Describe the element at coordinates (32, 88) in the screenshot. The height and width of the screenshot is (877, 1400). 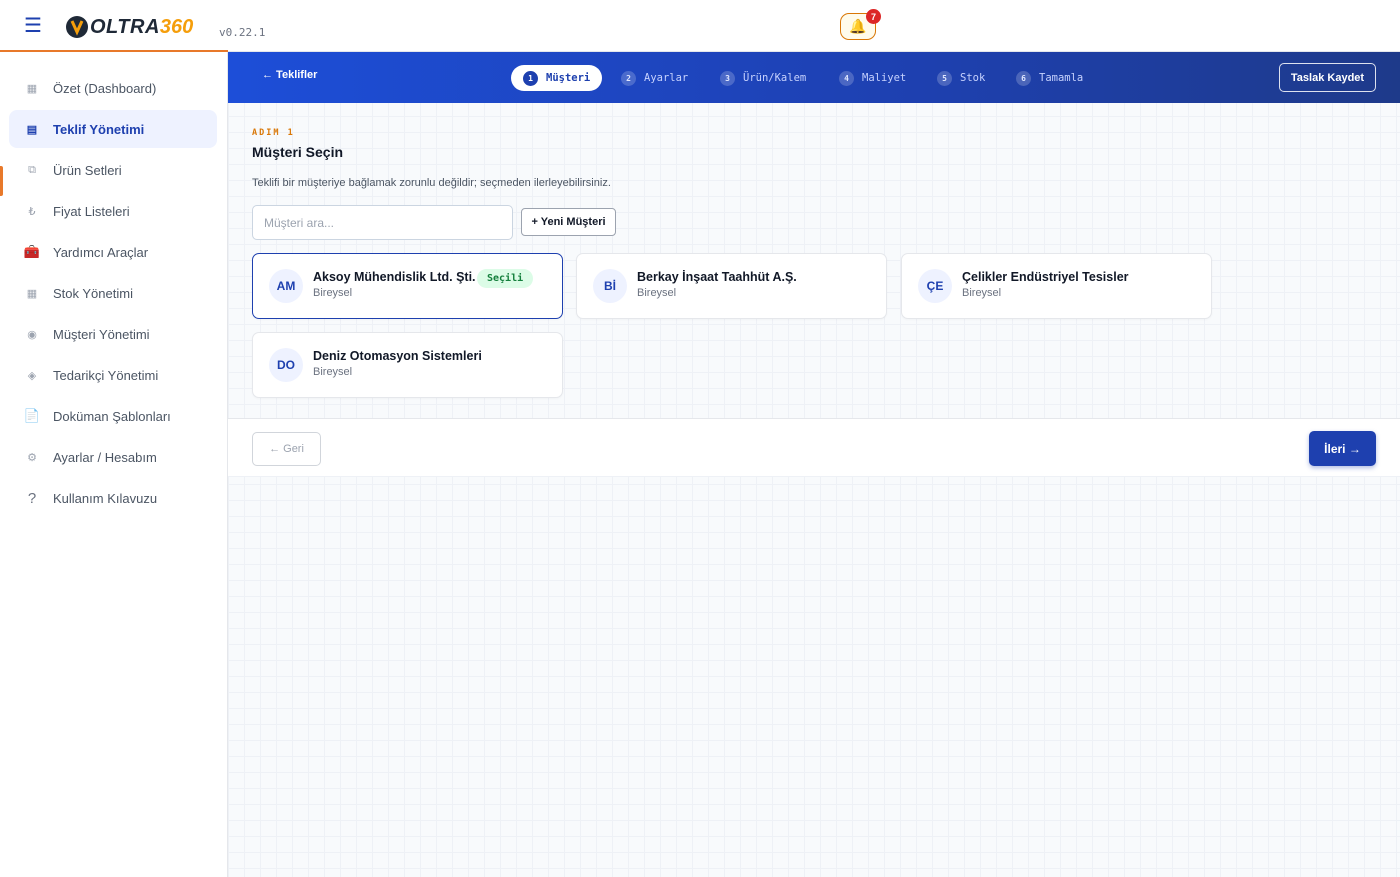
I see `dashboard-icon: ▦` at that location.